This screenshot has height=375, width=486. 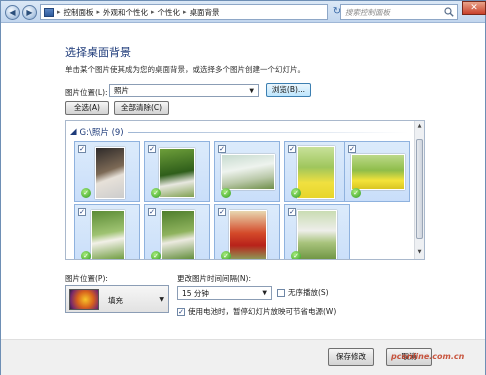 I want to click on gallery-scrollbar: ▲ ▼, so click(x=419, y=190).